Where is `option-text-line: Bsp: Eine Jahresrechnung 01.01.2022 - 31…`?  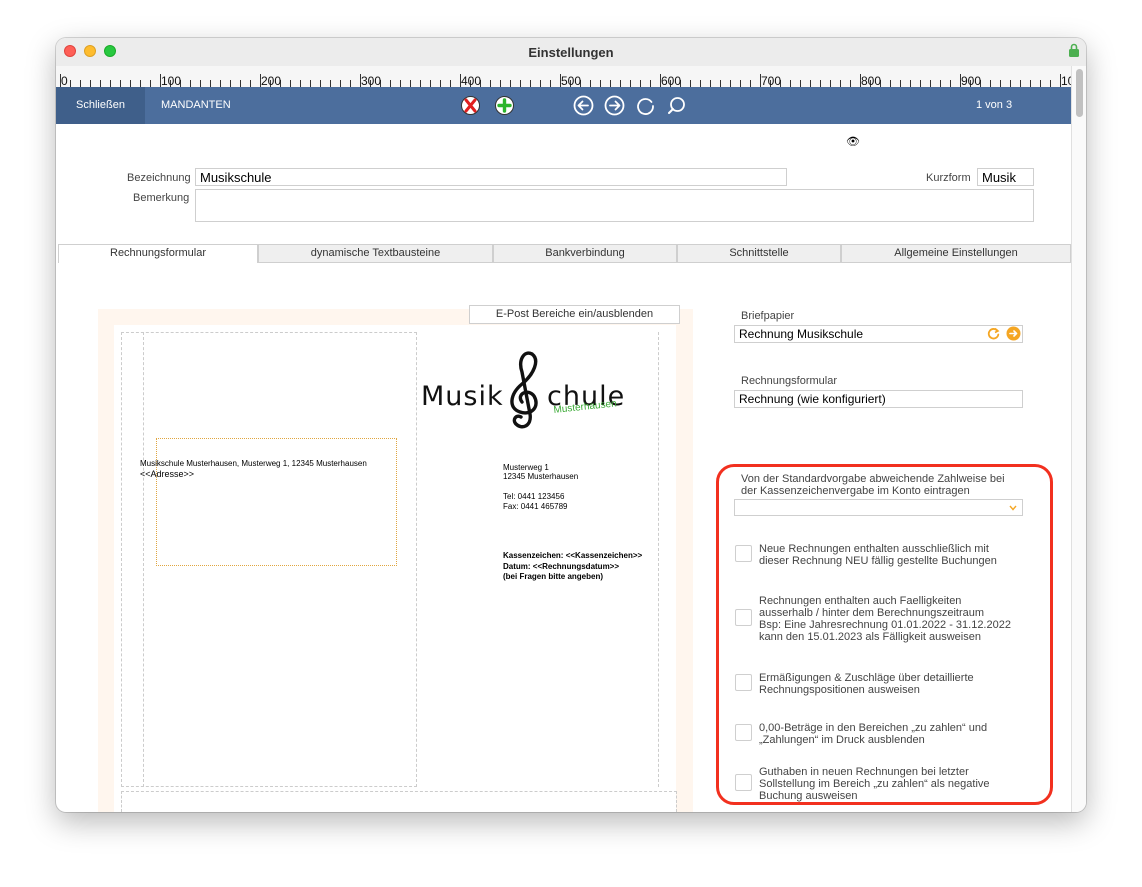 option-text-line: Bsp: Eine Jahresrechnung 01.01.2022 - 31… is located at coordinates (885, 625).